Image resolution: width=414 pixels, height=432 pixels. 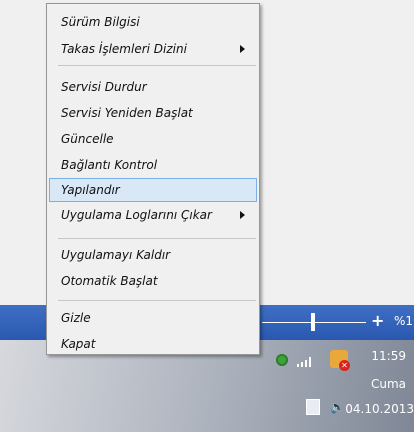 What do you see at coordinates (375, 356) in the screenshot?
I see `clock-time: 11:59` at bounding box center [375, 356].